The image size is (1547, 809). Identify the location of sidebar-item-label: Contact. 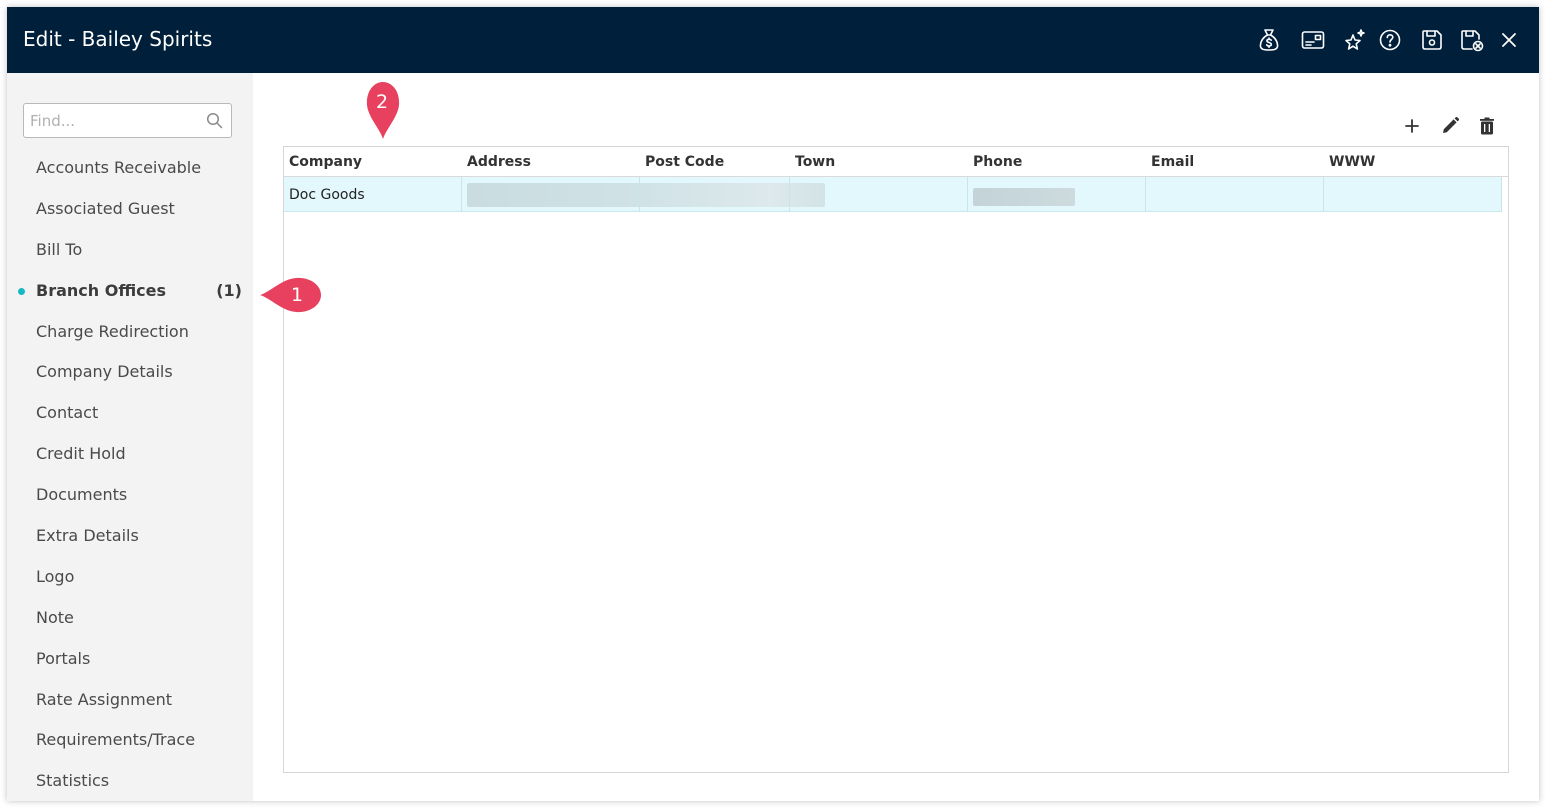
(67, 413).